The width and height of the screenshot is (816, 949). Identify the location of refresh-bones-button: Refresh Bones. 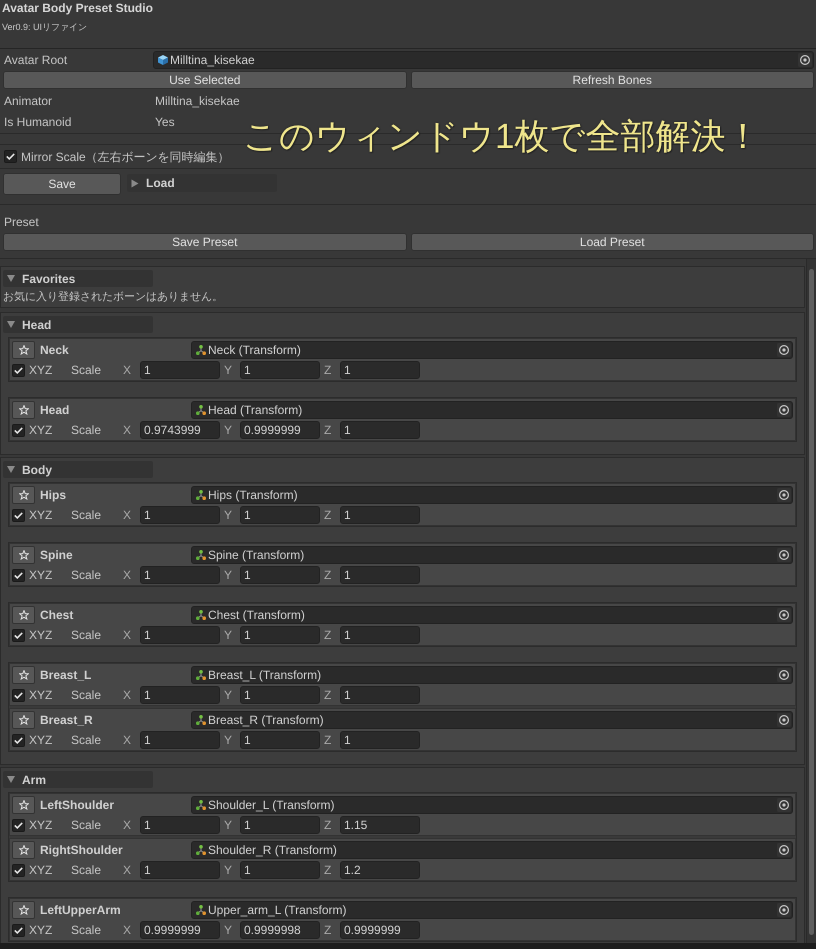
(612, 80).